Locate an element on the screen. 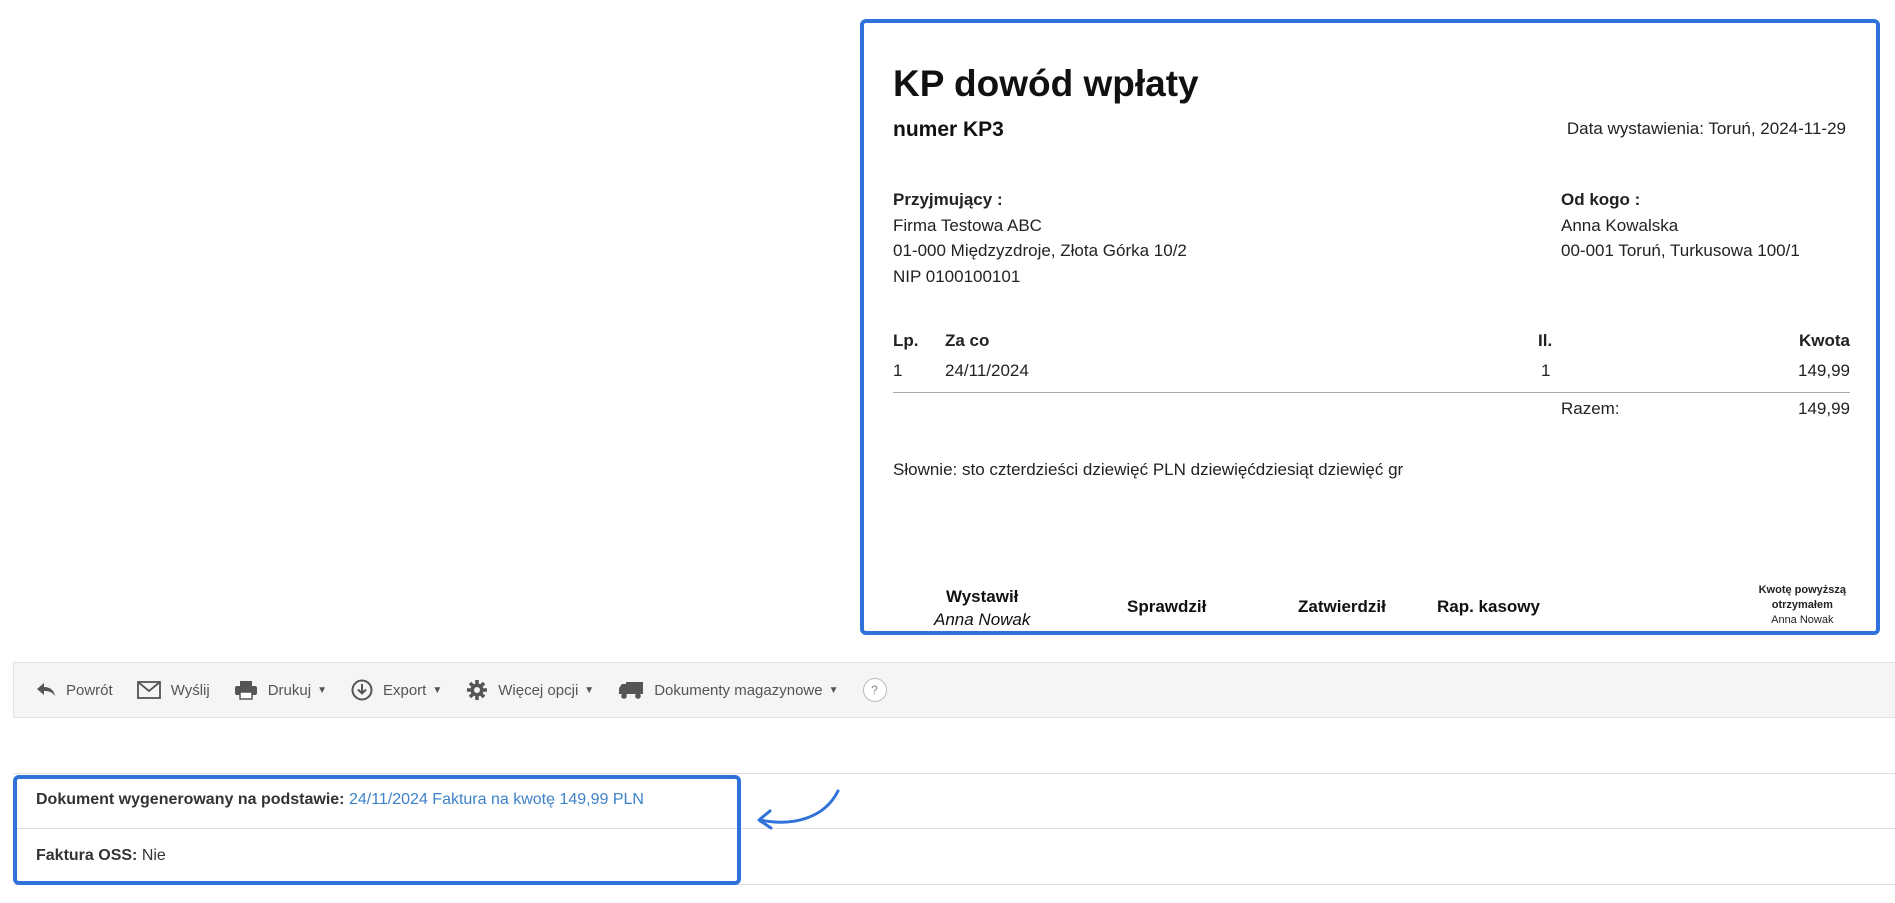 The height and width of the screenshot is (903, 1895). document-title: KP dowód wpłaty is located at coordinates (1046, 83).